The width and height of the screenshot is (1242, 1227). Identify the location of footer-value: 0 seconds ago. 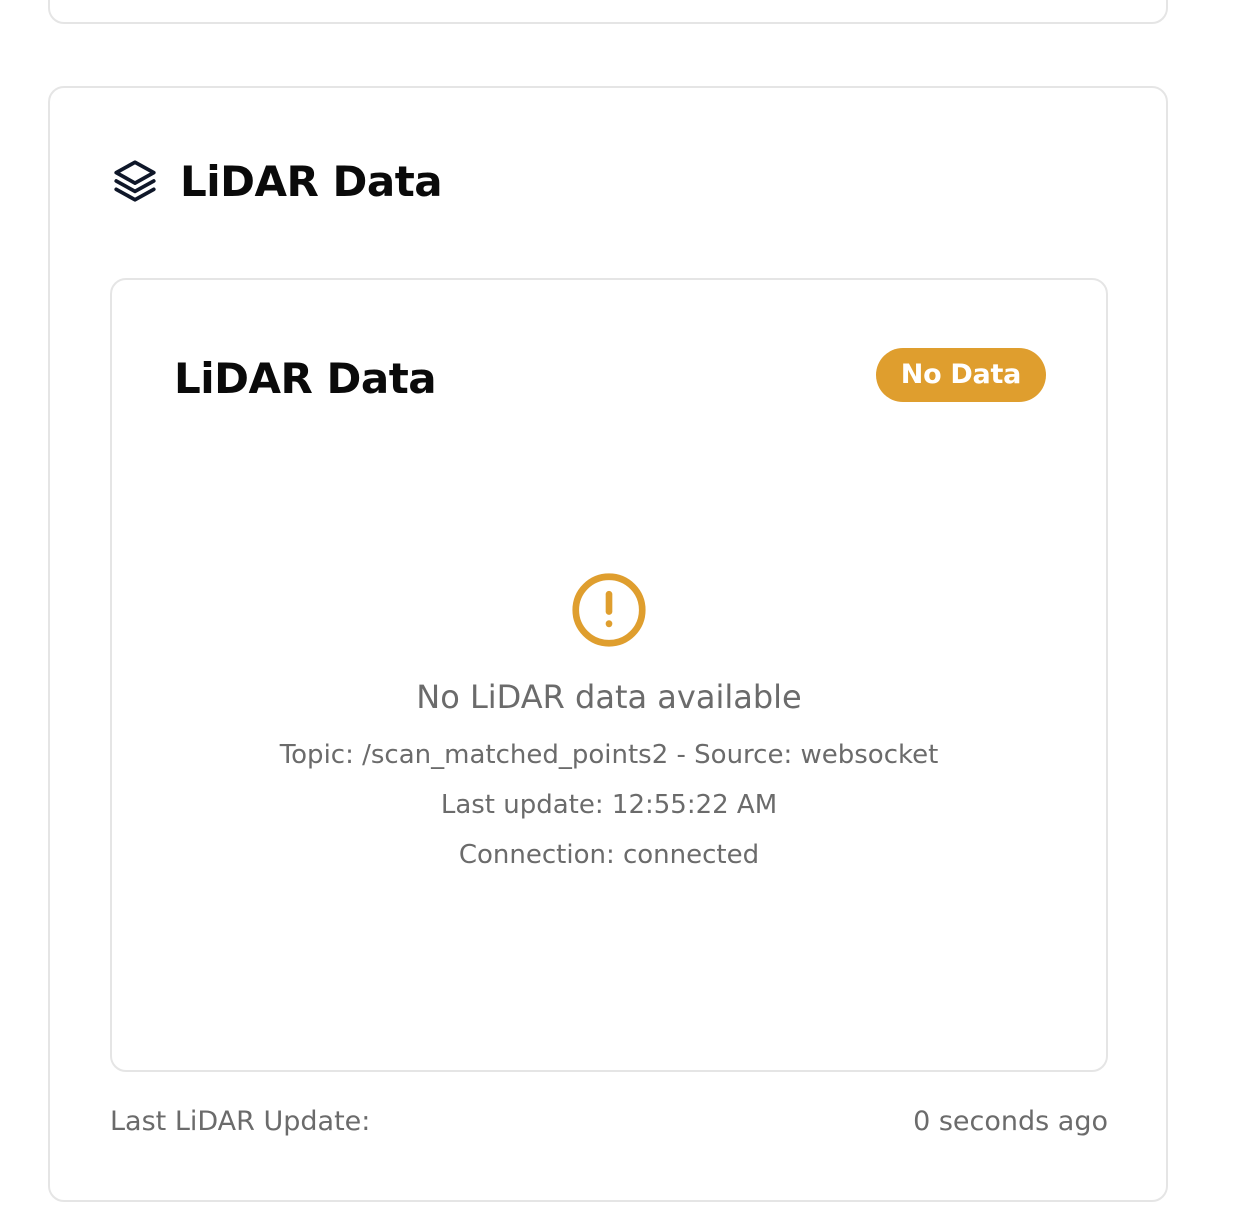
(1010, 1121).